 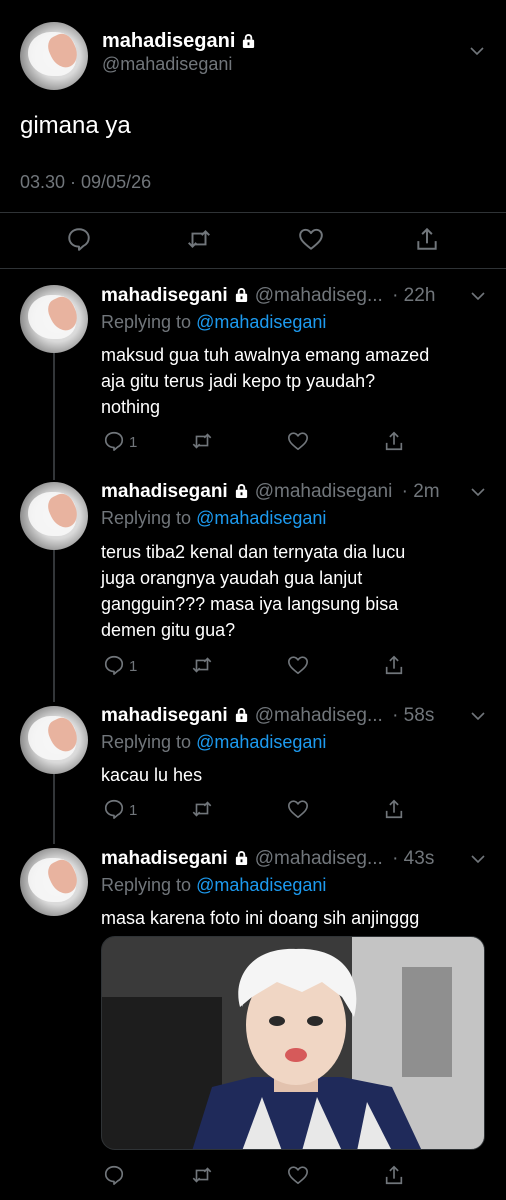 I want to click on author-name-label: mahadisegani, so click(x=169, y=41).